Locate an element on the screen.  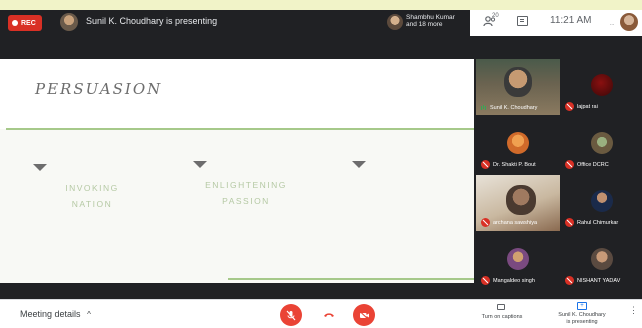
participant-name: Dr. Shakti P. Bout is located at coordinates (514, 164).